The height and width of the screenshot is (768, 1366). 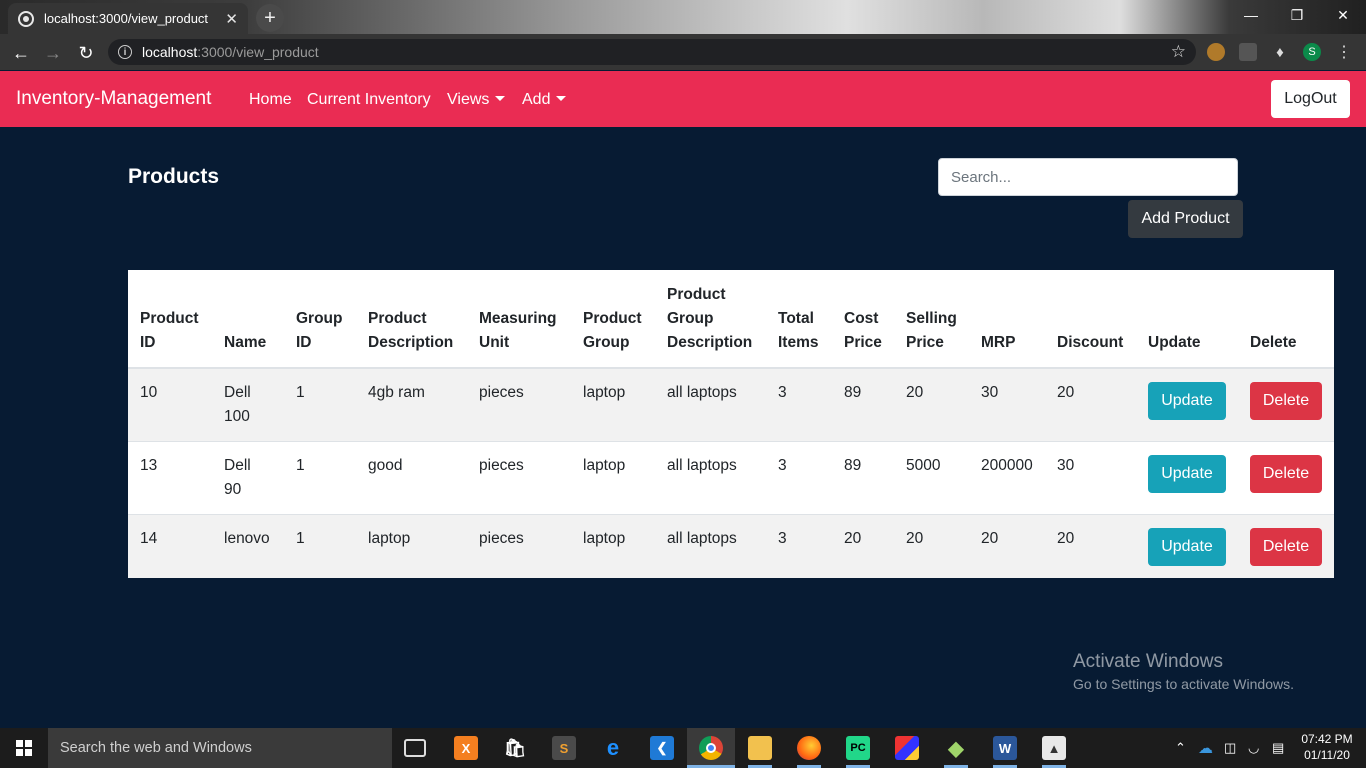 What do you see at coordinates (369, 100) in the screenshot?
I see `nav-current-inventory: Current Inventory` at bounding box center [369, 100].